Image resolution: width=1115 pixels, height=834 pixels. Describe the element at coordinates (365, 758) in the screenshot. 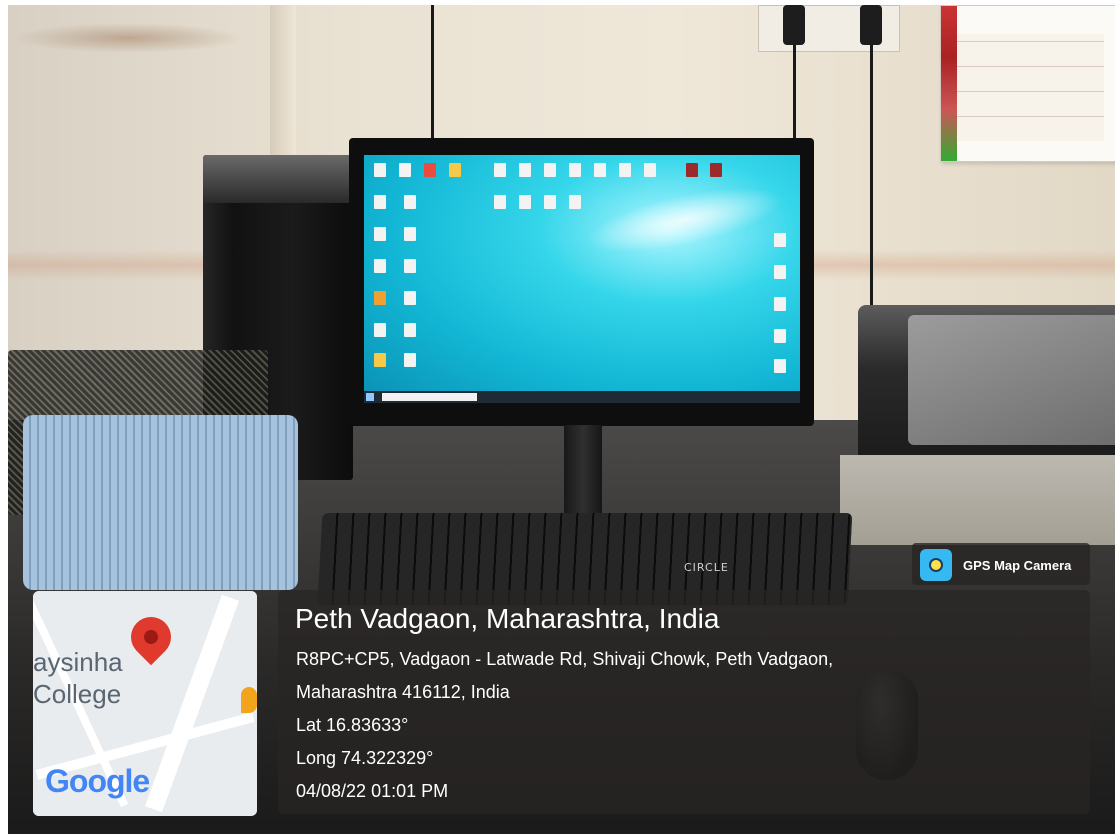

I see `longitude: Long 74.322329°` at that location.